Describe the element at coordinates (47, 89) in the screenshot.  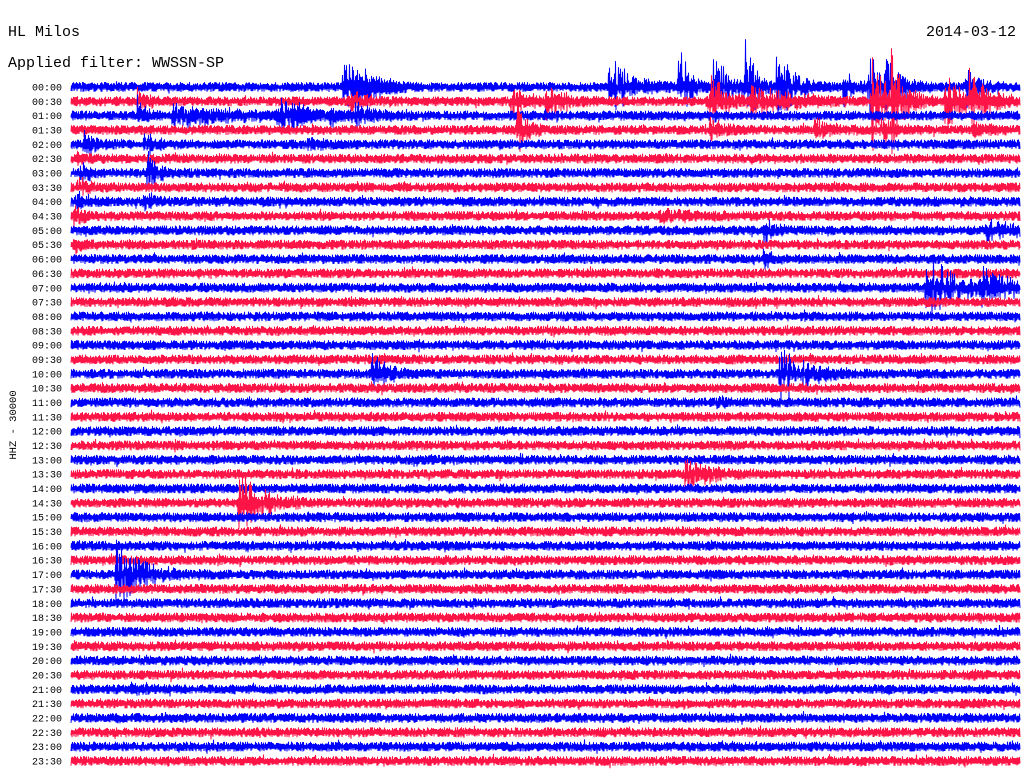
I see `row-label-00-00: 00:00` at that location.